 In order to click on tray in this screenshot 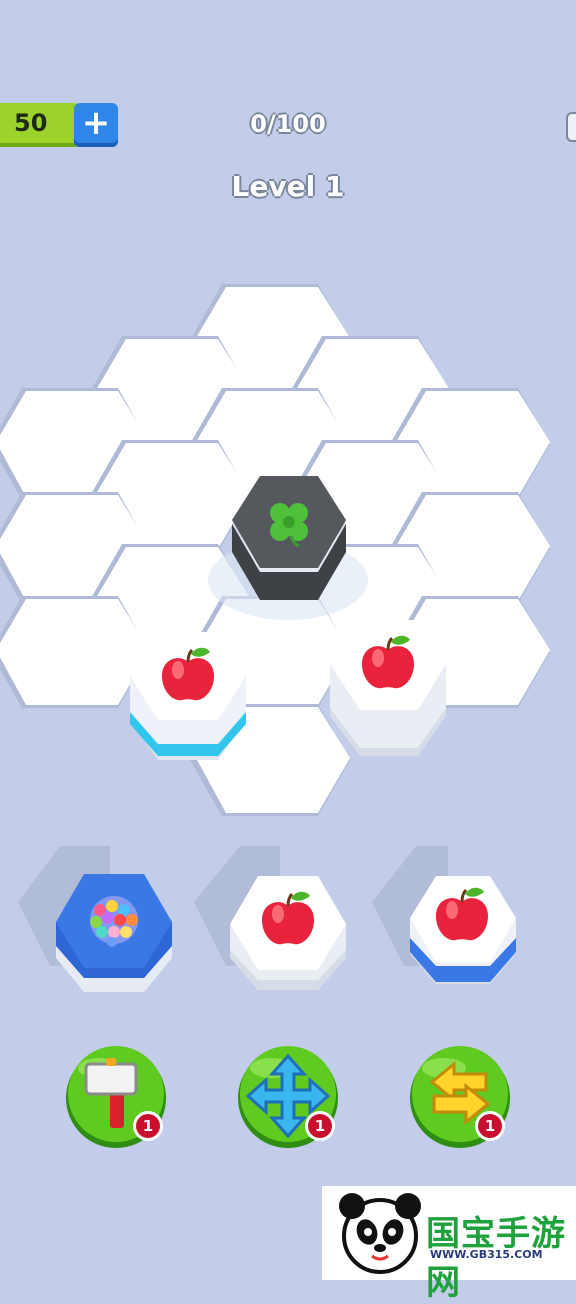, I will do `click(267, 919)`.